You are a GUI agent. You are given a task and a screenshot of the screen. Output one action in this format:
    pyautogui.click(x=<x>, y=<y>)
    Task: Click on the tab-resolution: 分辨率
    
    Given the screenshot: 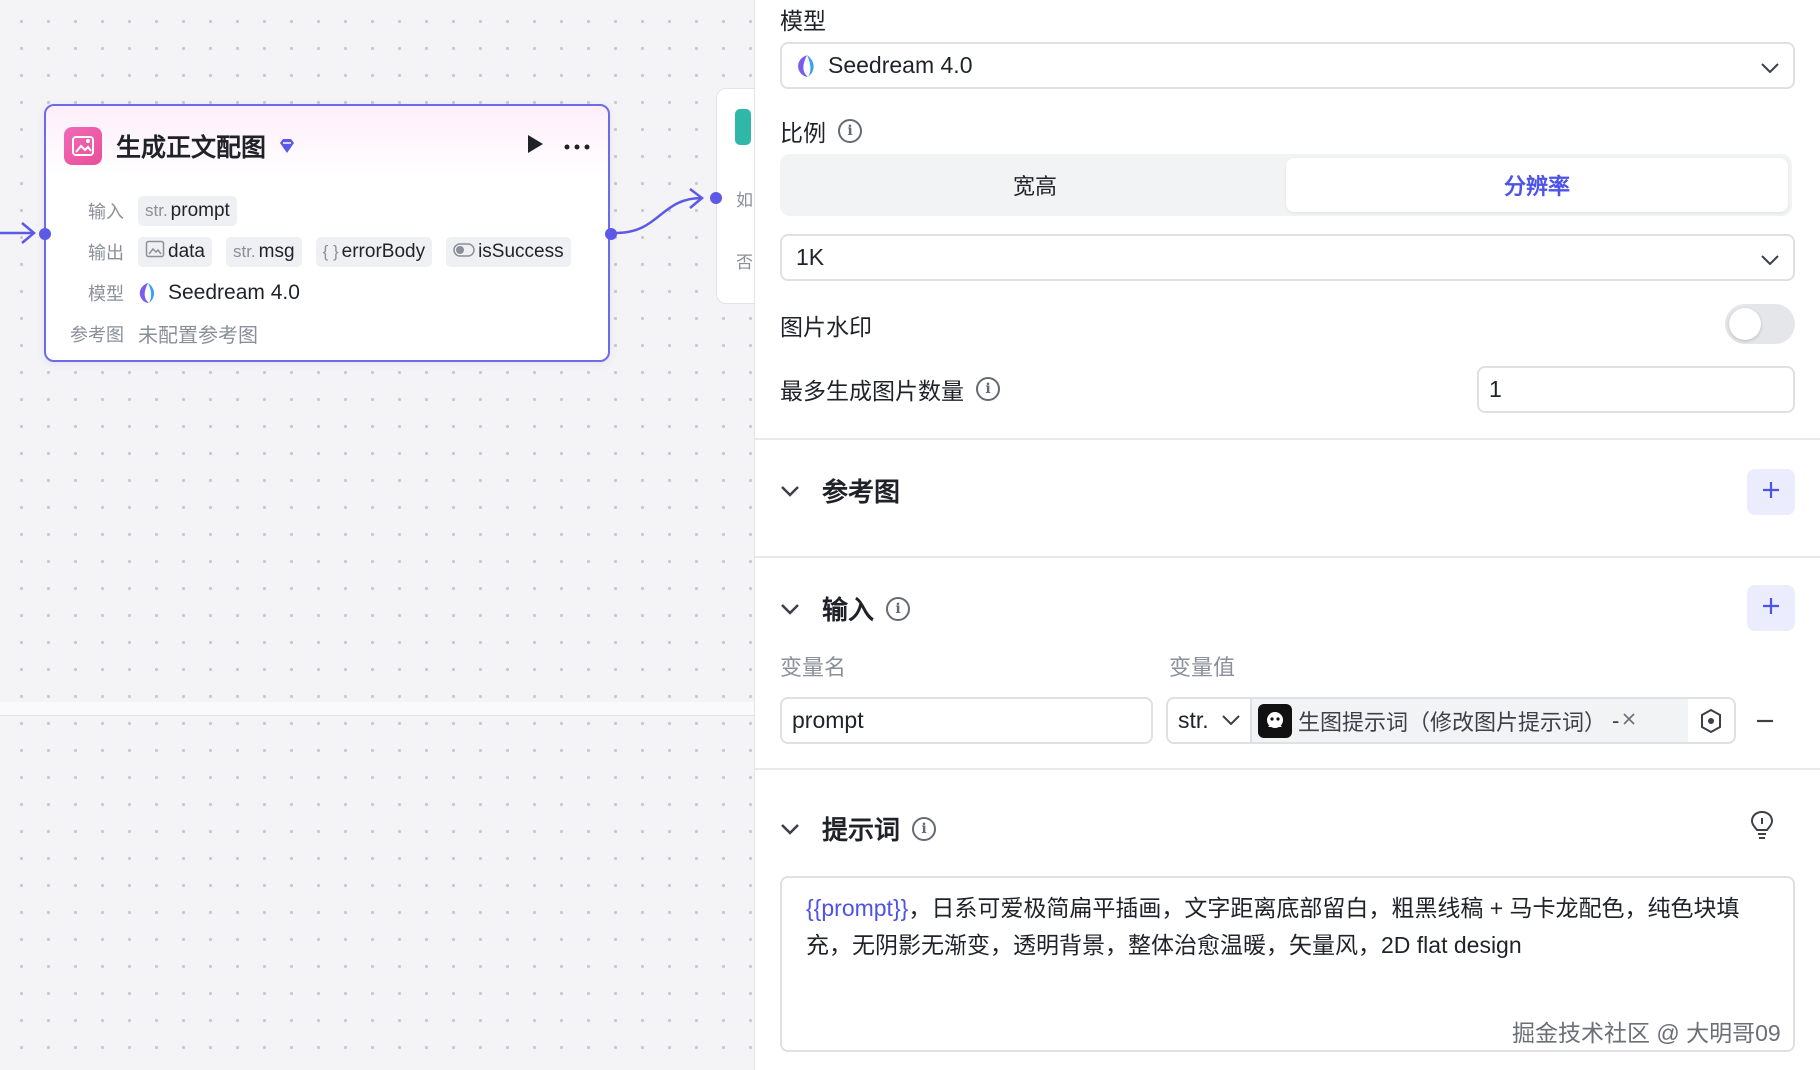 What is the action you would take?
    pyautogui.click(x=1537, y=185)
    